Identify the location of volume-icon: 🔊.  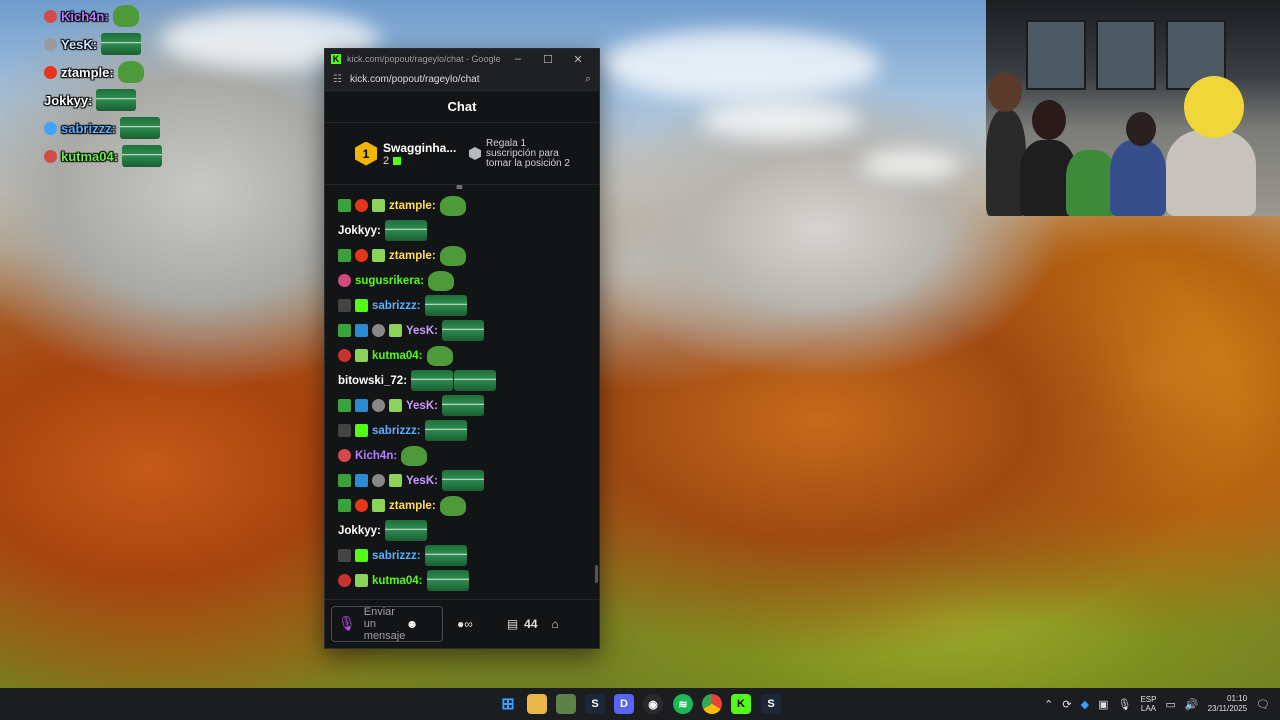
(1192, 704).